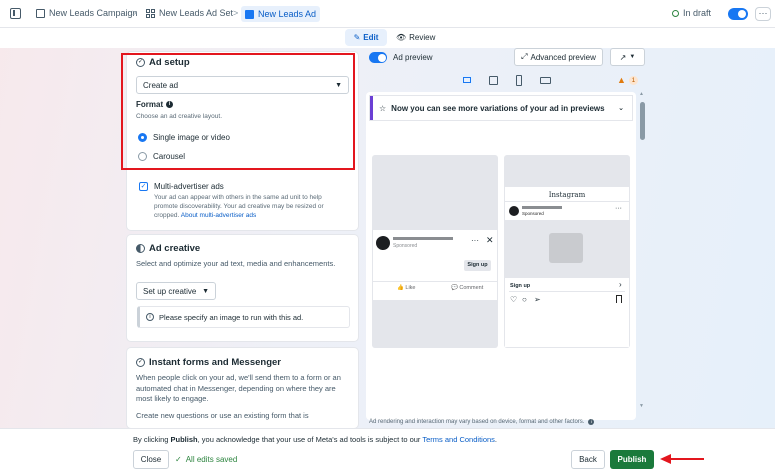  Describe the element at coordinates (682, 459) in the screenshot. I see `red-arrow-annotation` at that location.